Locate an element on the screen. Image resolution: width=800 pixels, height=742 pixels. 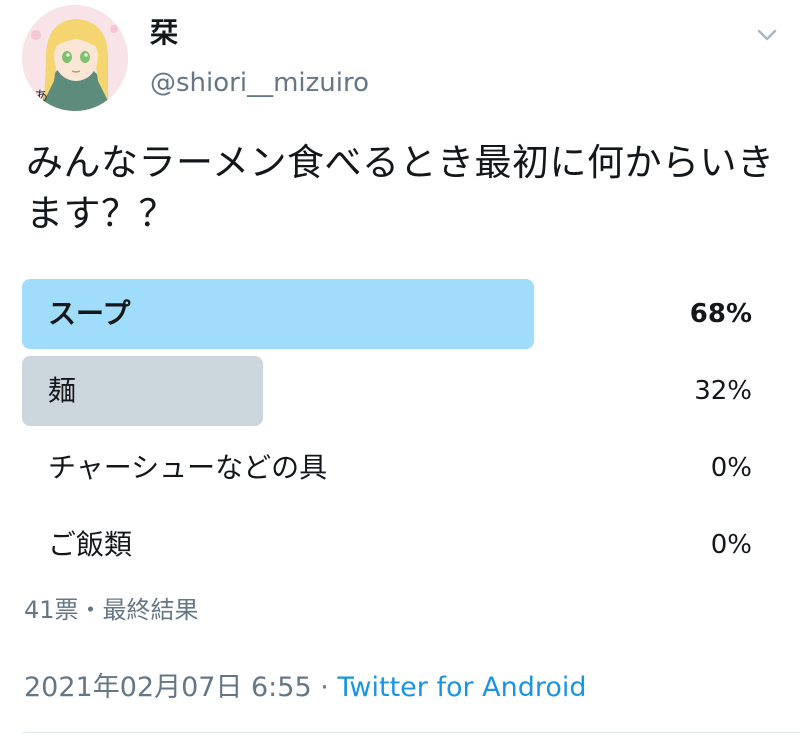
svg-text: あ is located at coordinates (41, 97).